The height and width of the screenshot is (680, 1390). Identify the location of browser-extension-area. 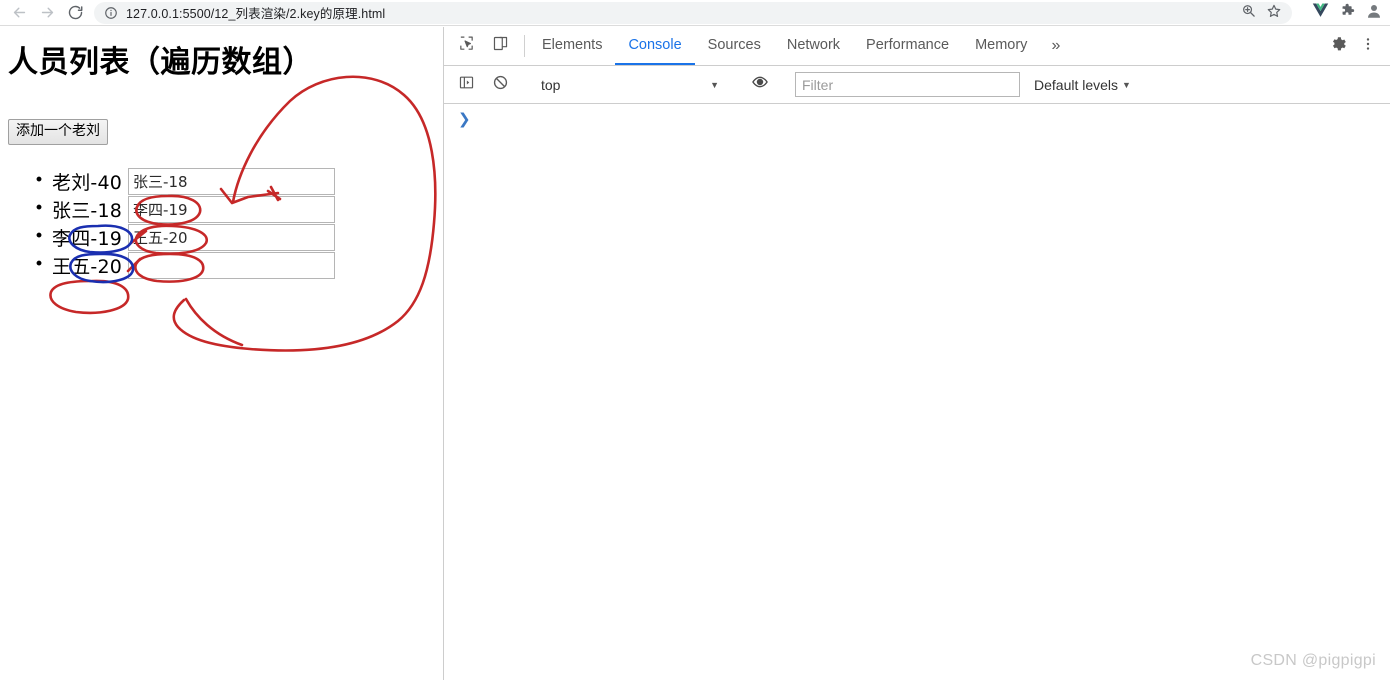
(1347, 13).